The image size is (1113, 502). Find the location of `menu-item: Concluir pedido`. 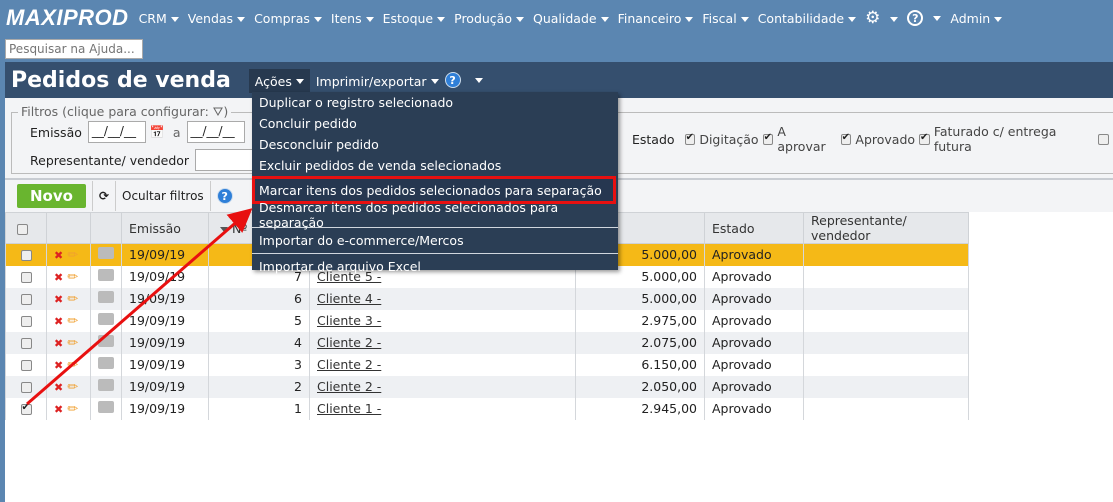

menu-item: Concluir pedido is located at coordinates (435, 123).